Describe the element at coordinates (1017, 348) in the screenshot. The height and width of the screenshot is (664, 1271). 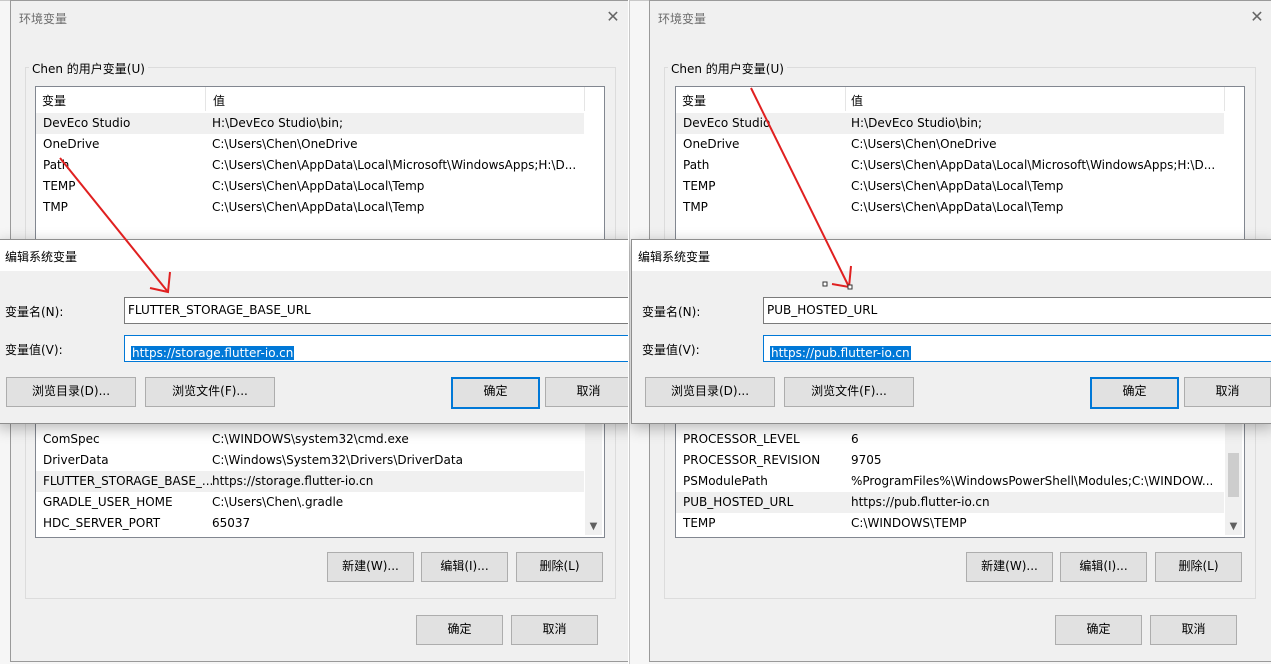
I see `variable-value-input: https://pub.flutter-io.cn` at that location.